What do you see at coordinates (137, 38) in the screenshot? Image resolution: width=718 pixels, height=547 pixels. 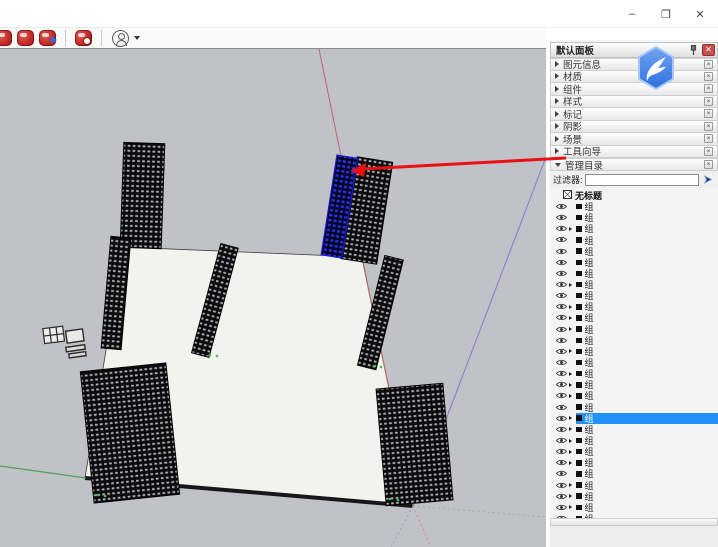 I see `avatar-dropdown-caret-icon` at bounding box center [137, 38].